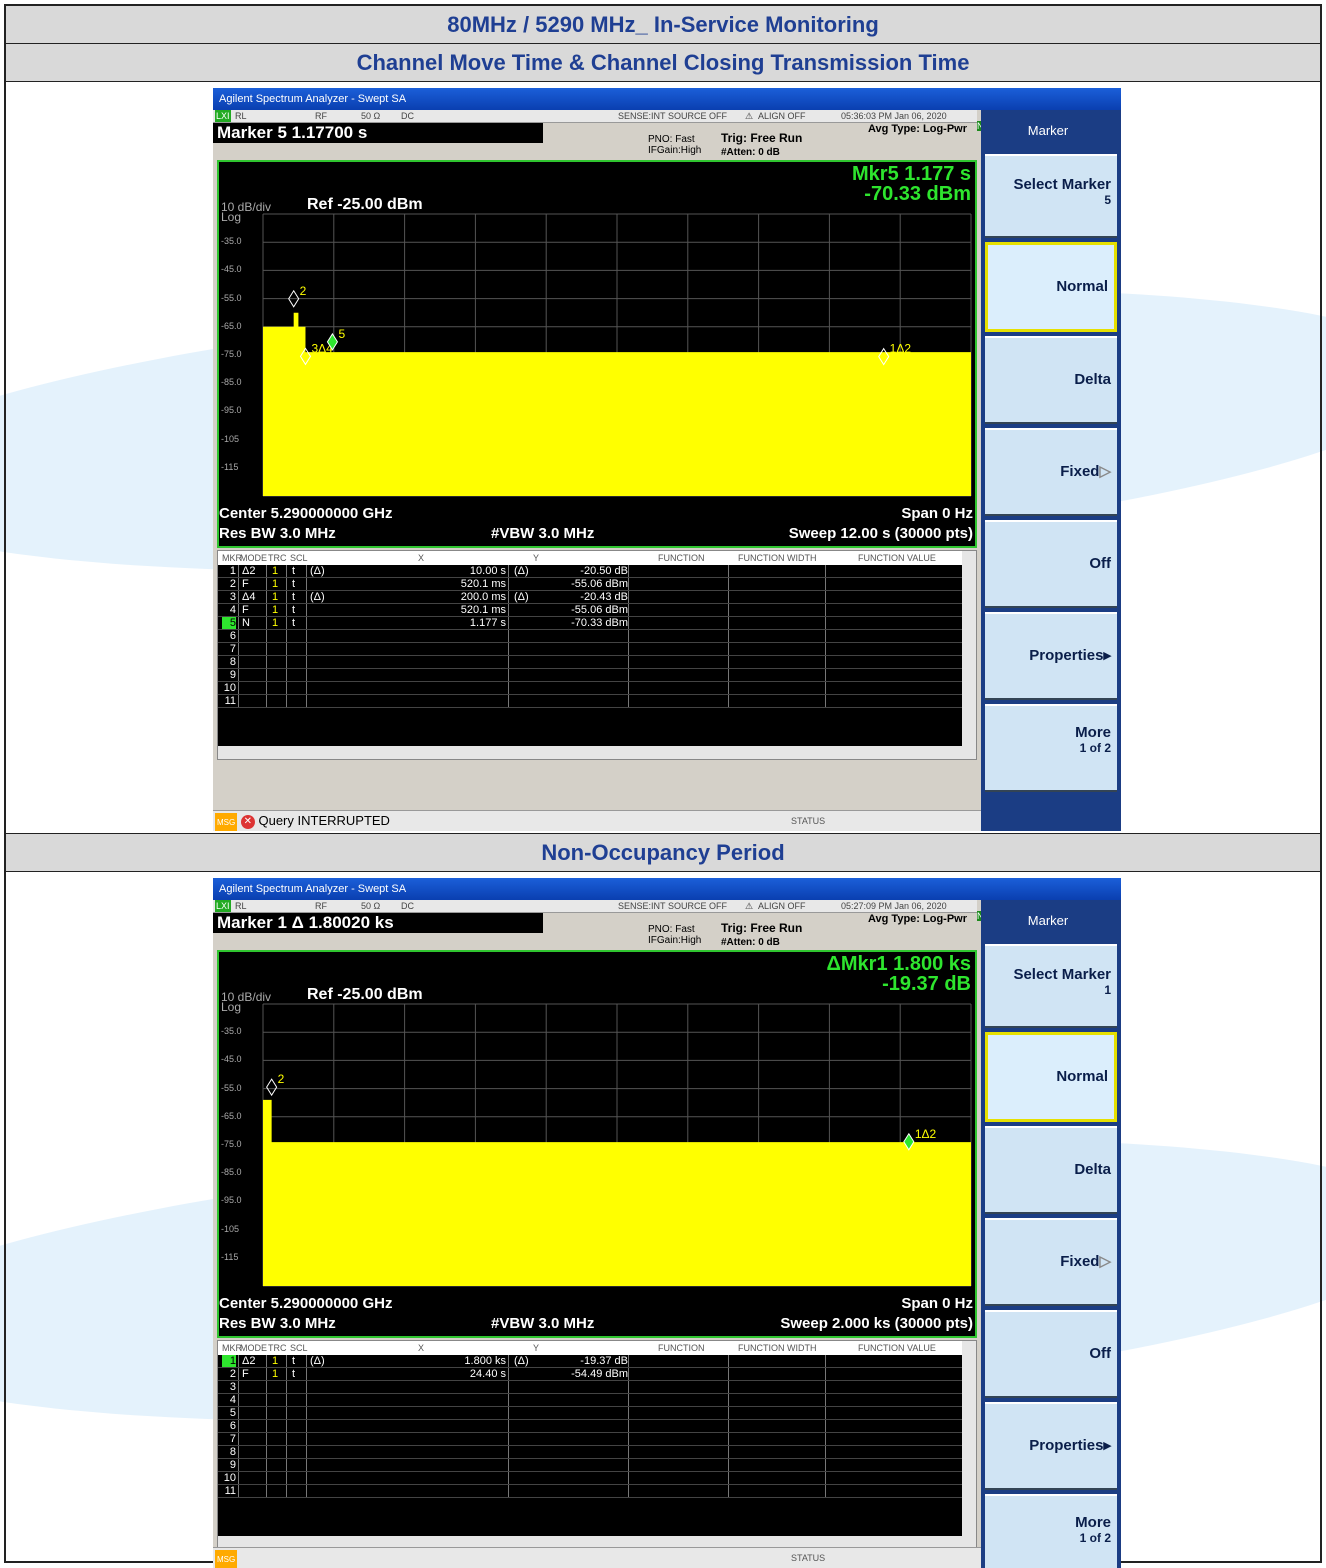 This screenshot has width=1326, height=1568. What do you see at coordinates (777, 1348) in the screenshot?
I see `table-header-cell: FUNCTION WIDTH` at bounding box center [777, 1348].